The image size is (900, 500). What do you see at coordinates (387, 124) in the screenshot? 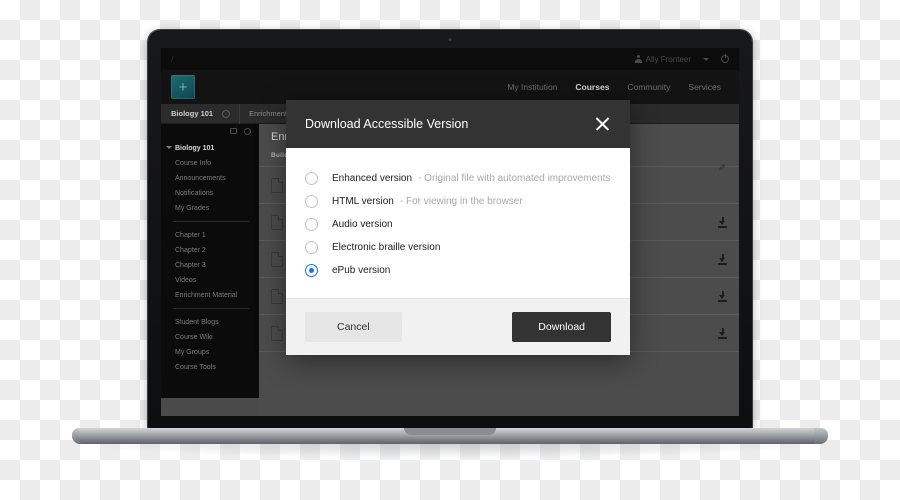
I see `dialog-title: Download Accessible Version` at bounding box center [387, 124].